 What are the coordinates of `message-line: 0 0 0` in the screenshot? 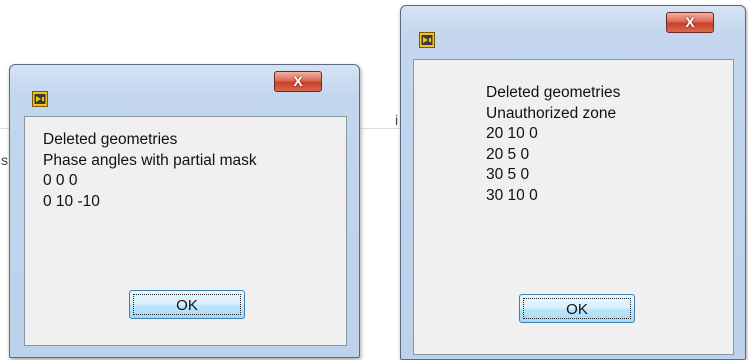 It's located at (60, 180).